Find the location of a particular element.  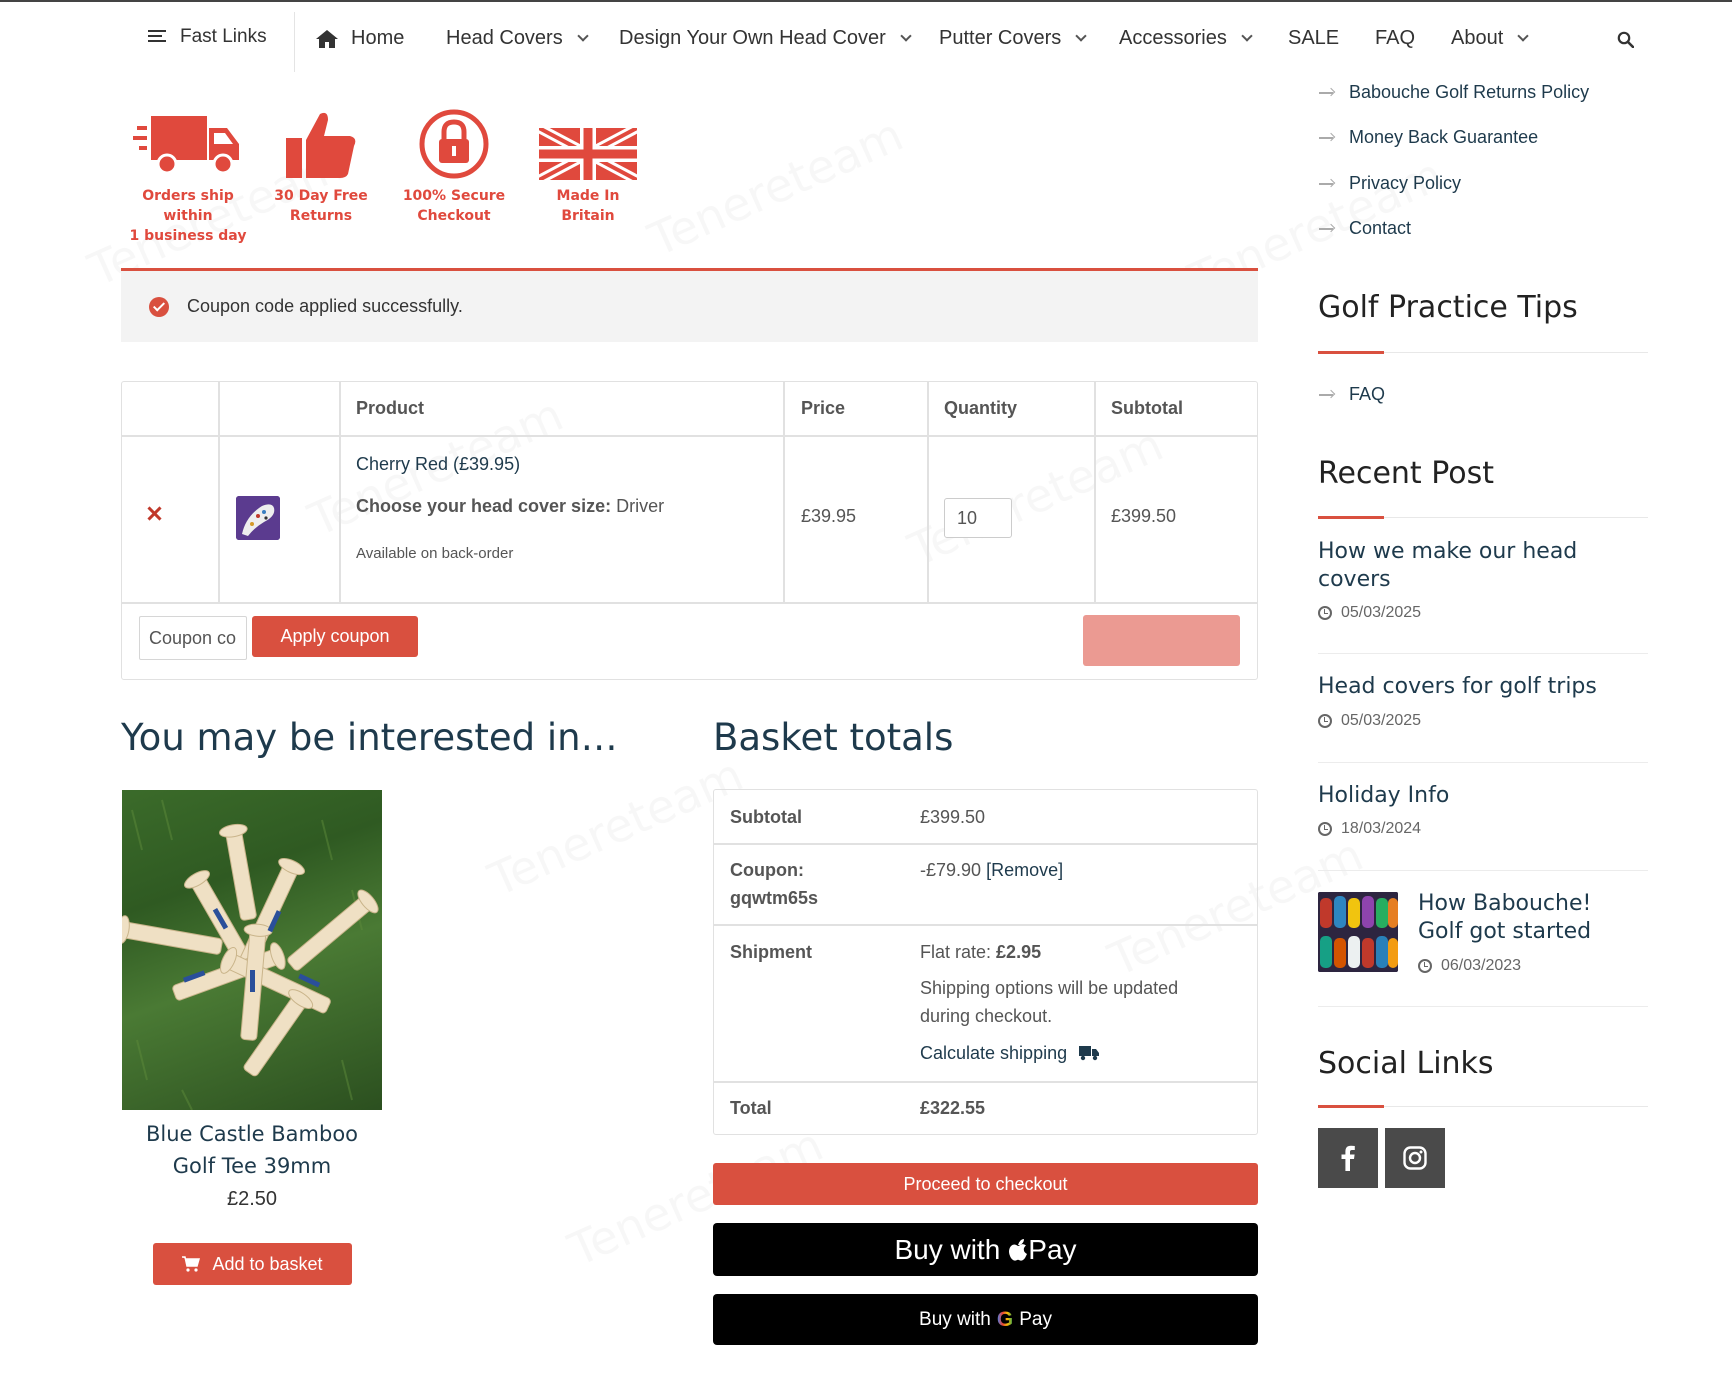

sidebar-link-privacy: Privacy Policy is located at coordinates (1390, 183).